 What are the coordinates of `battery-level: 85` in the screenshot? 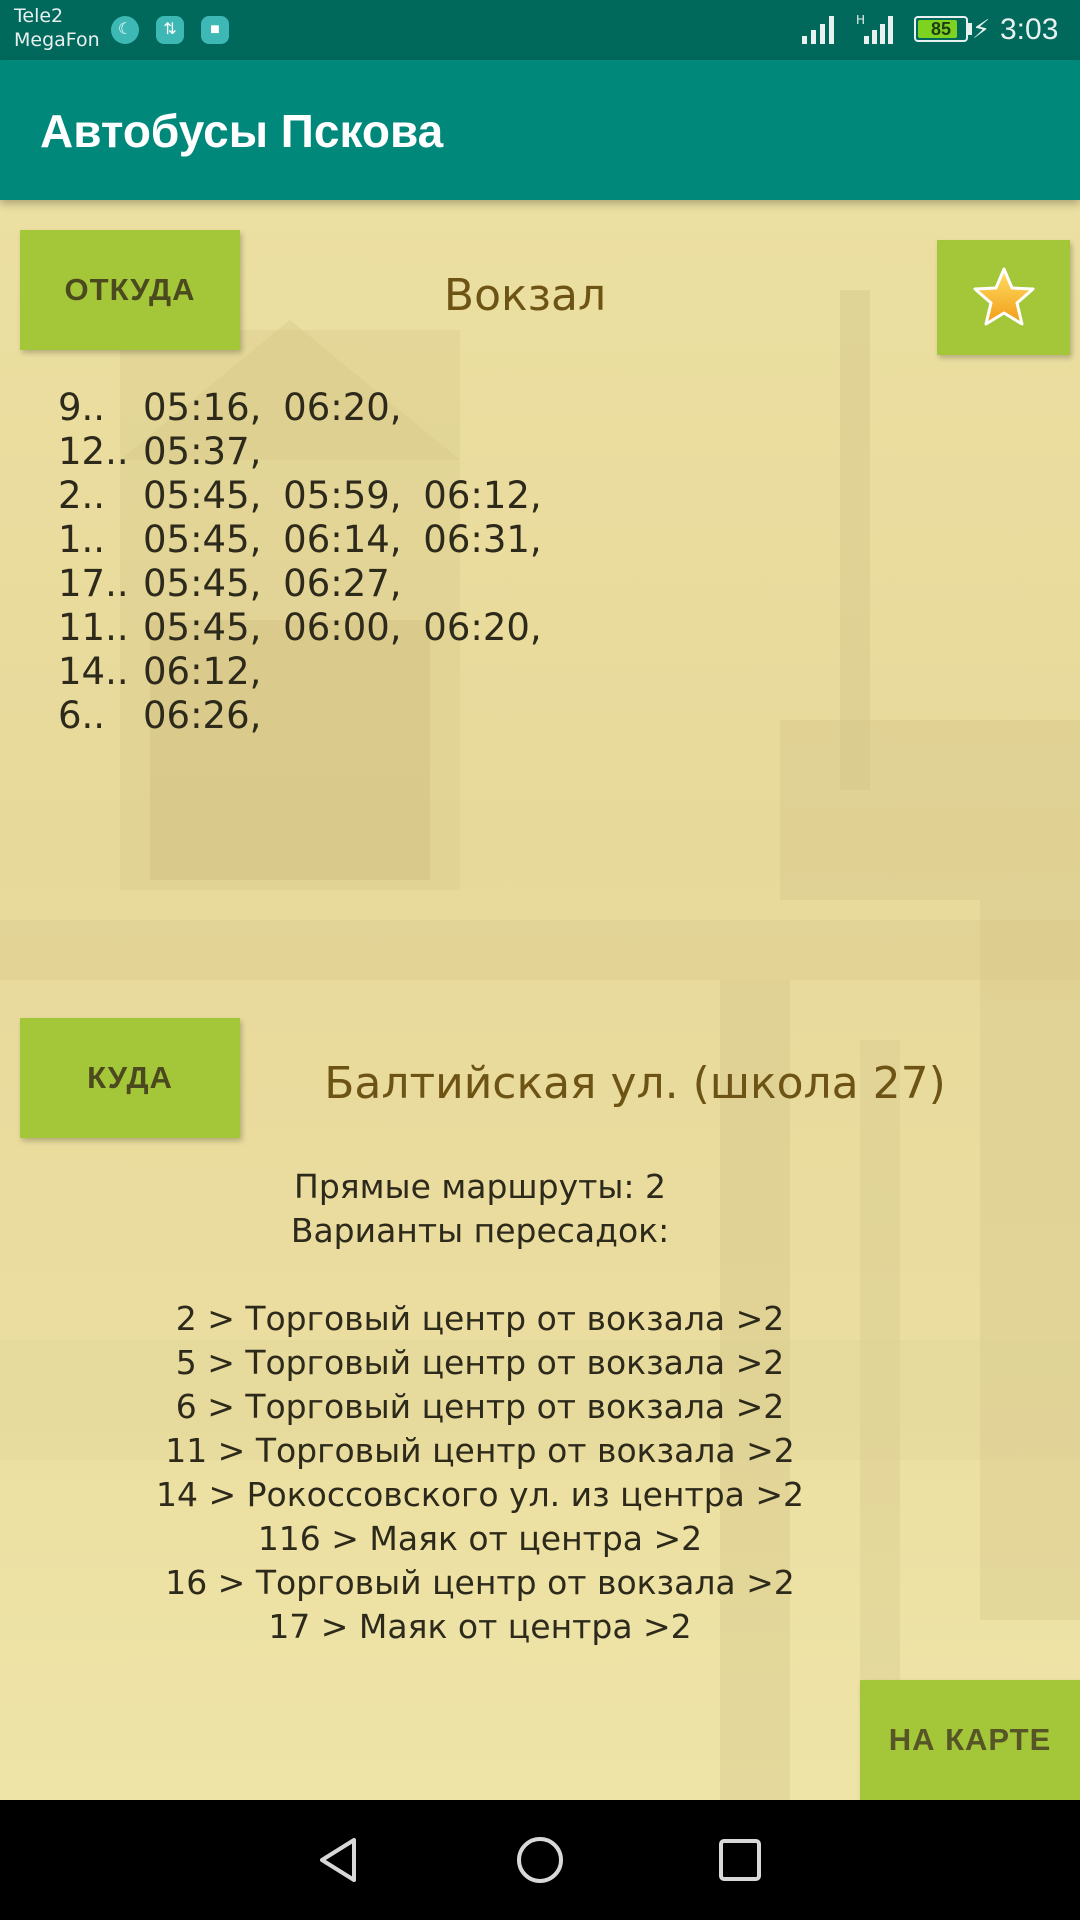 It's located at (941, 29).